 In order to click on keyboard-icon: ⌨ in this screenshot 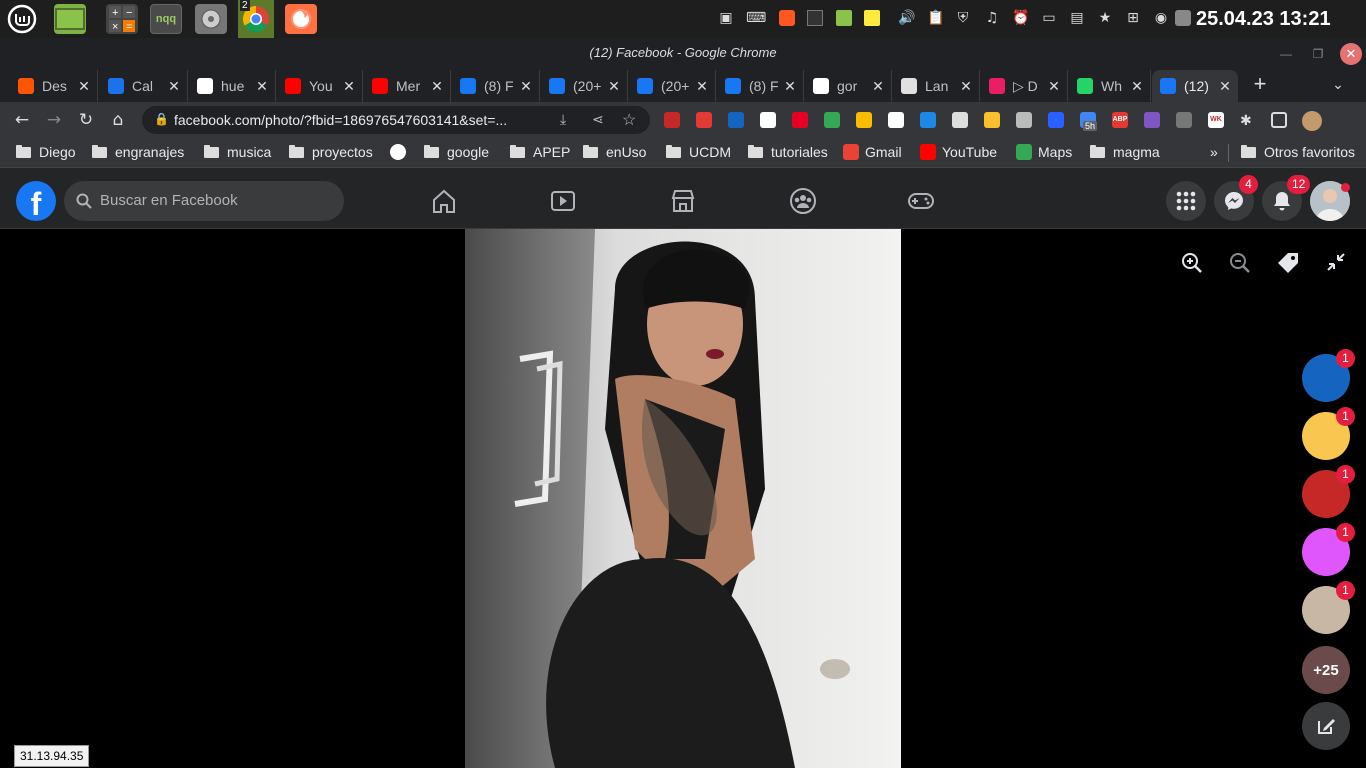, I will do `click(756, 18)`.